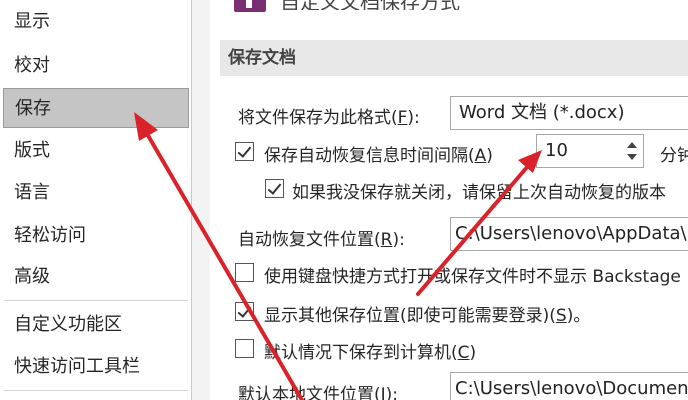  I want to click on sidebar-gutter, so click(201, 200).